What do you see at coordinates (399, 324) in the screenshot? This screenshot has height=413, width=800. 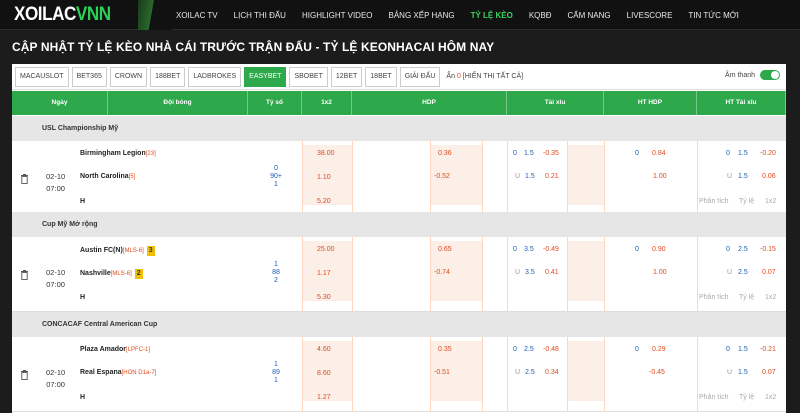 I see `league-row: CONCACAF Central American Cup` at bounding box center [399, 324].